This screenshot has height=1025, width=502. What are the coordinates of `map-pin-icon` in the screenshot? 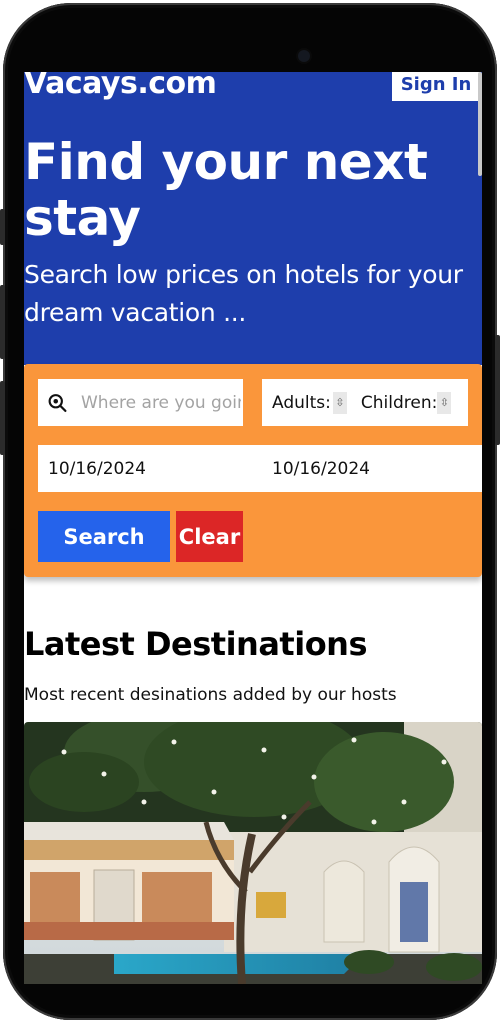 It's located at (57, 402).